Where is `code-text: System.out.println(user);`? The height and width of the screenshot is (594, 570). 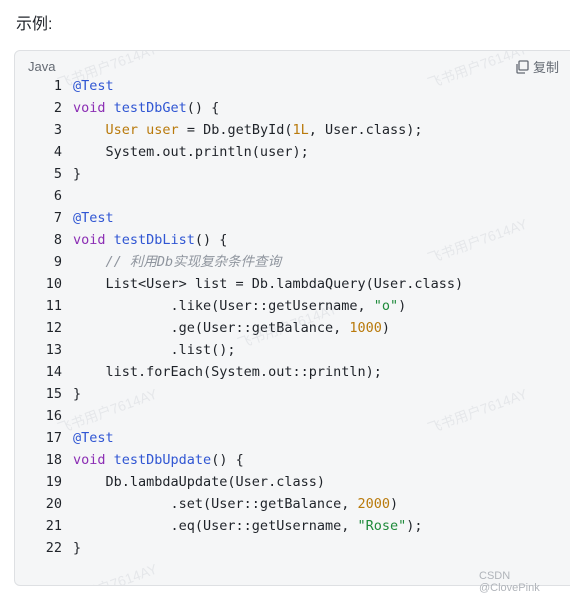 code-text: System.out.println(user); is located at coordinates (191, 152).